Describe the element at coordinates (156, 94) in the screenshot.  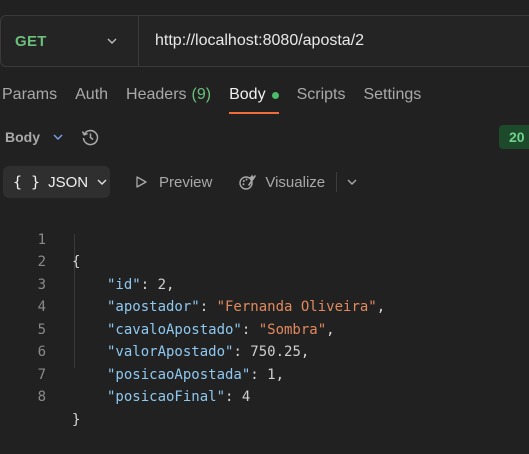
I see `tab-headers-label: Headers` at that location.